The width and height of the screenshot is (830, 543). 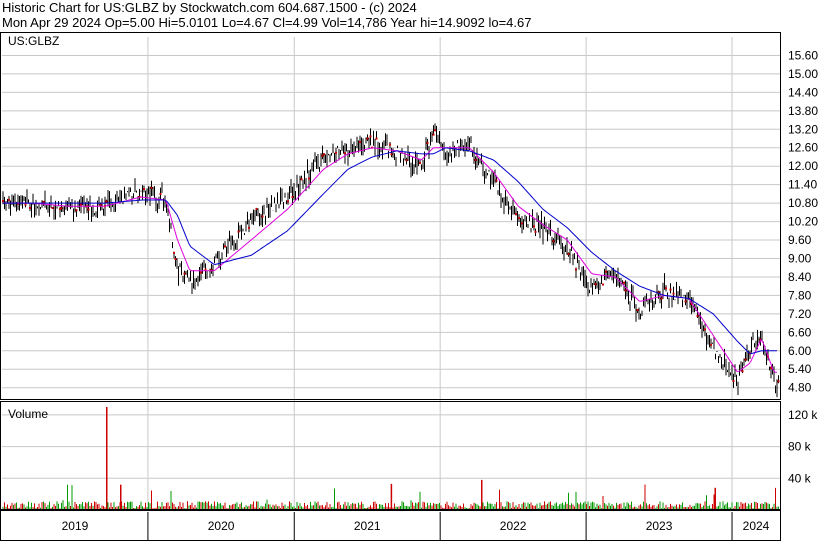 What do you see at coordinates (800, 478) in the screenshot?
I see `volume-tick-label: 40 k` at bounding box center [800, 478].